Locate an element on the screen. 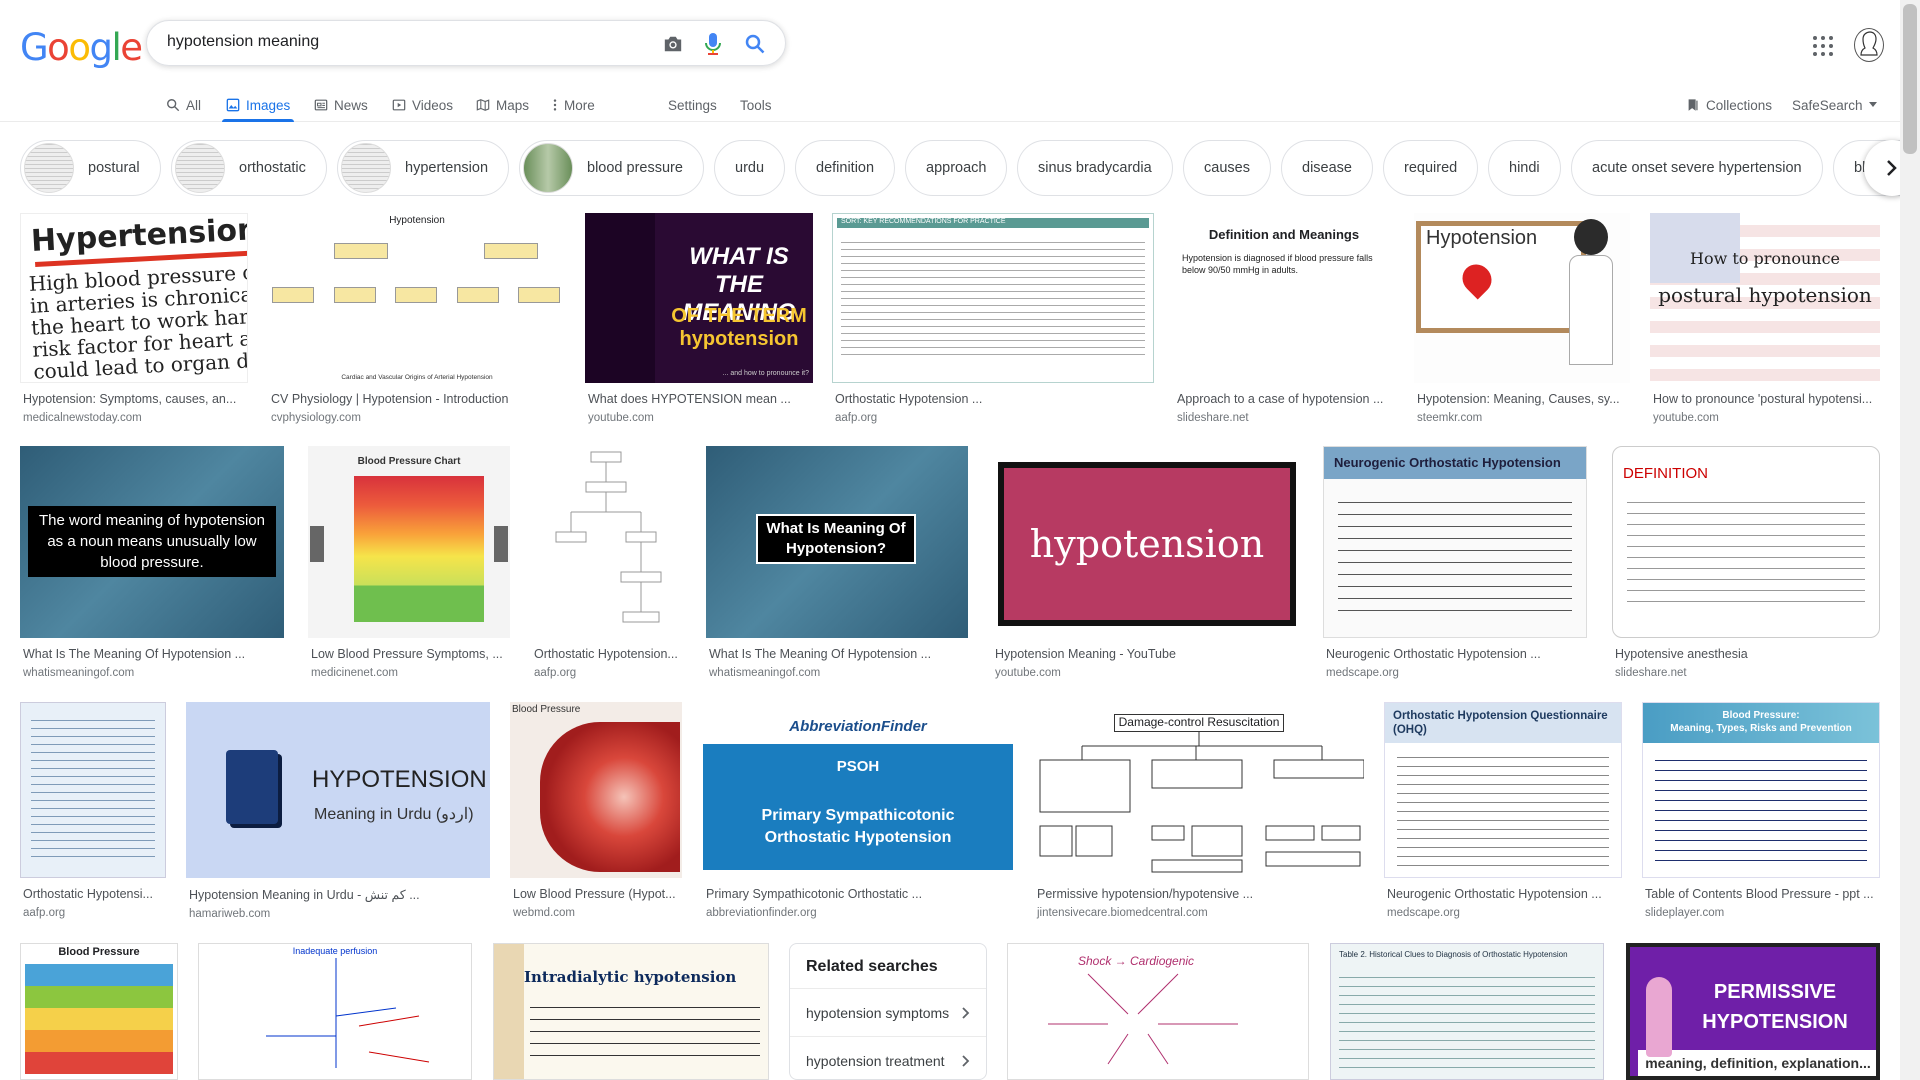  result-source: slideplayer.com is located at coordinates (1761, 913).